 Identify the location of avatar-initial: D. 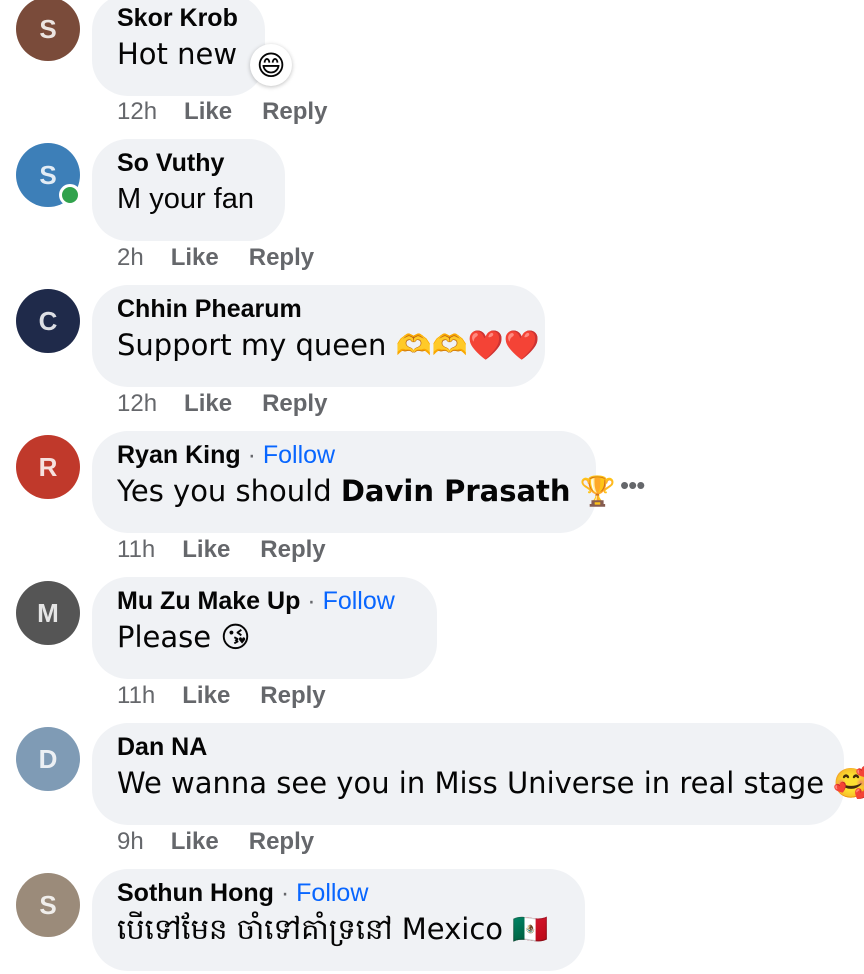
(48, 758).